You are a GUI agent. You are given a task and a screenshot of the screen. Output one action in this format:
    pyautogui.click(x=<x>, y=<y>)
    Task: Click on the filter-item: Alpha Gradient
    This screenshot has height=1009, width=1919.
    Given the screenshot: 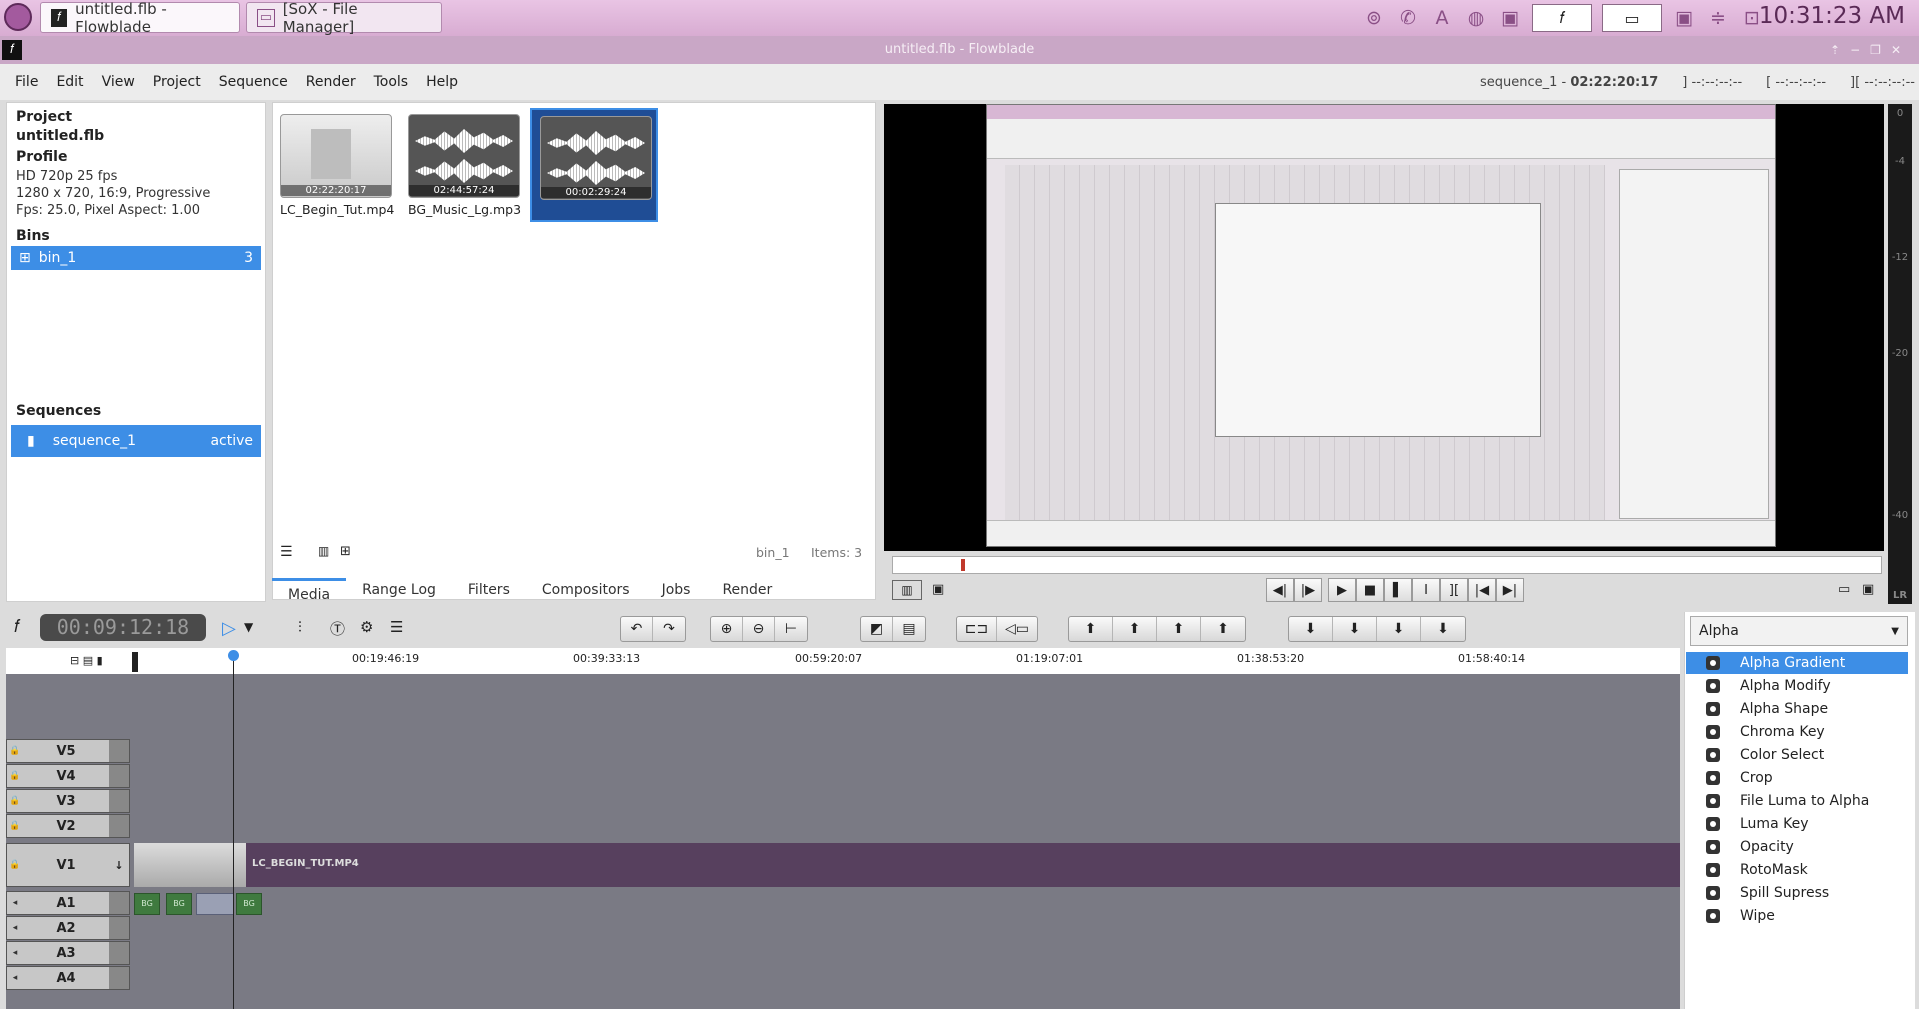 What is the action you would take?
    pyautogui.click(x=1797, y=663)
    